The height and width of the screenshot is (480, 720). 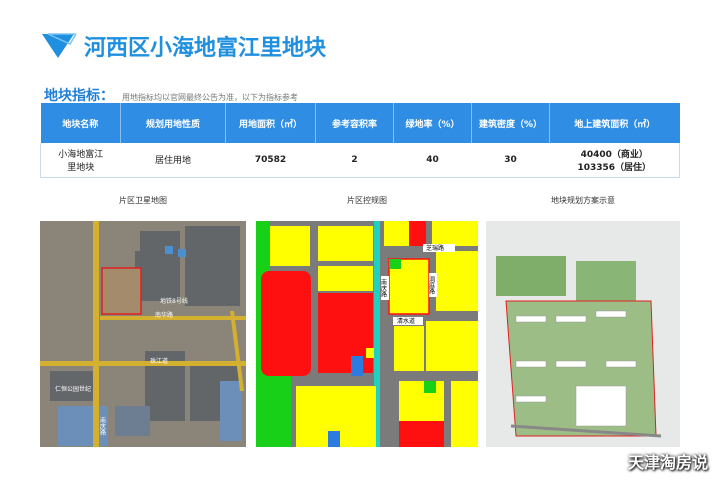 What do you see at coordinates (435, 248) in the screenshot?
I see `plan-label: 芝瑞路` at bounding box center [435, 248].